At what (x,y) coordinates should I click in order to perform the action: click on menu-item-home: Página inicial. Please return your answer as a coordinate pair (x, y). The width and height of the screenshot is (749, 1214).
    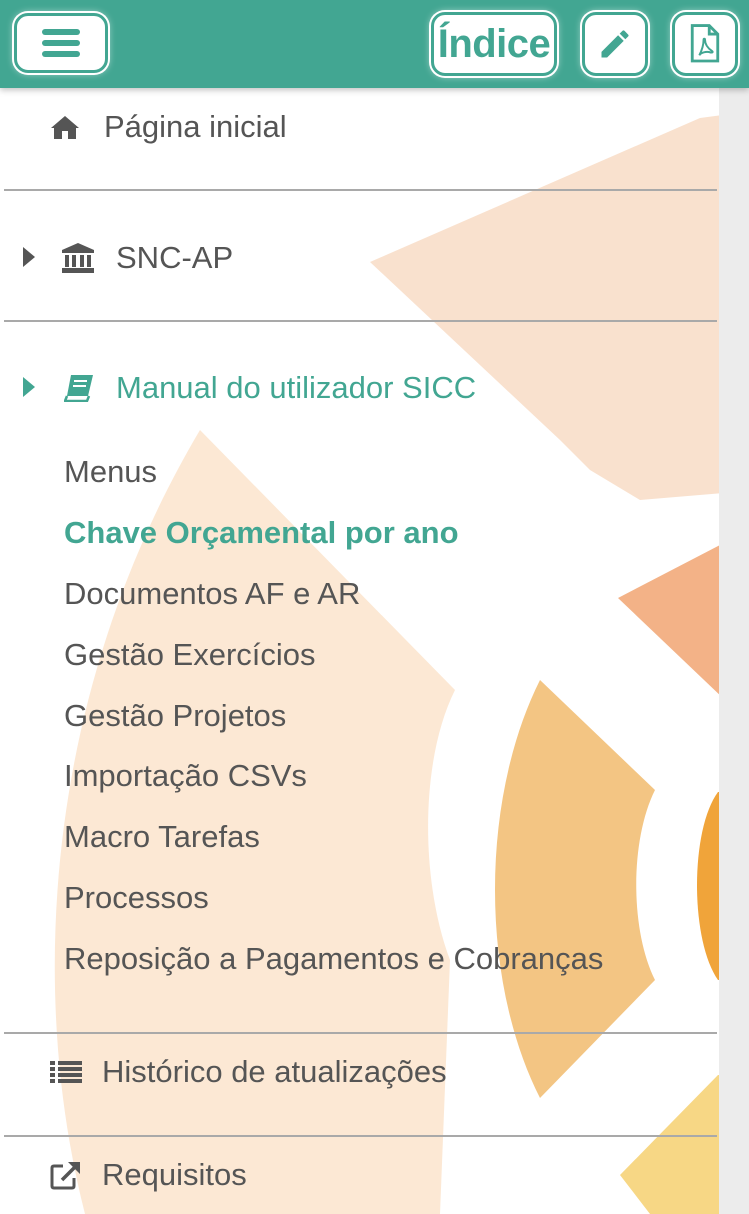
    Looking at the image, I should click on (168, 127).